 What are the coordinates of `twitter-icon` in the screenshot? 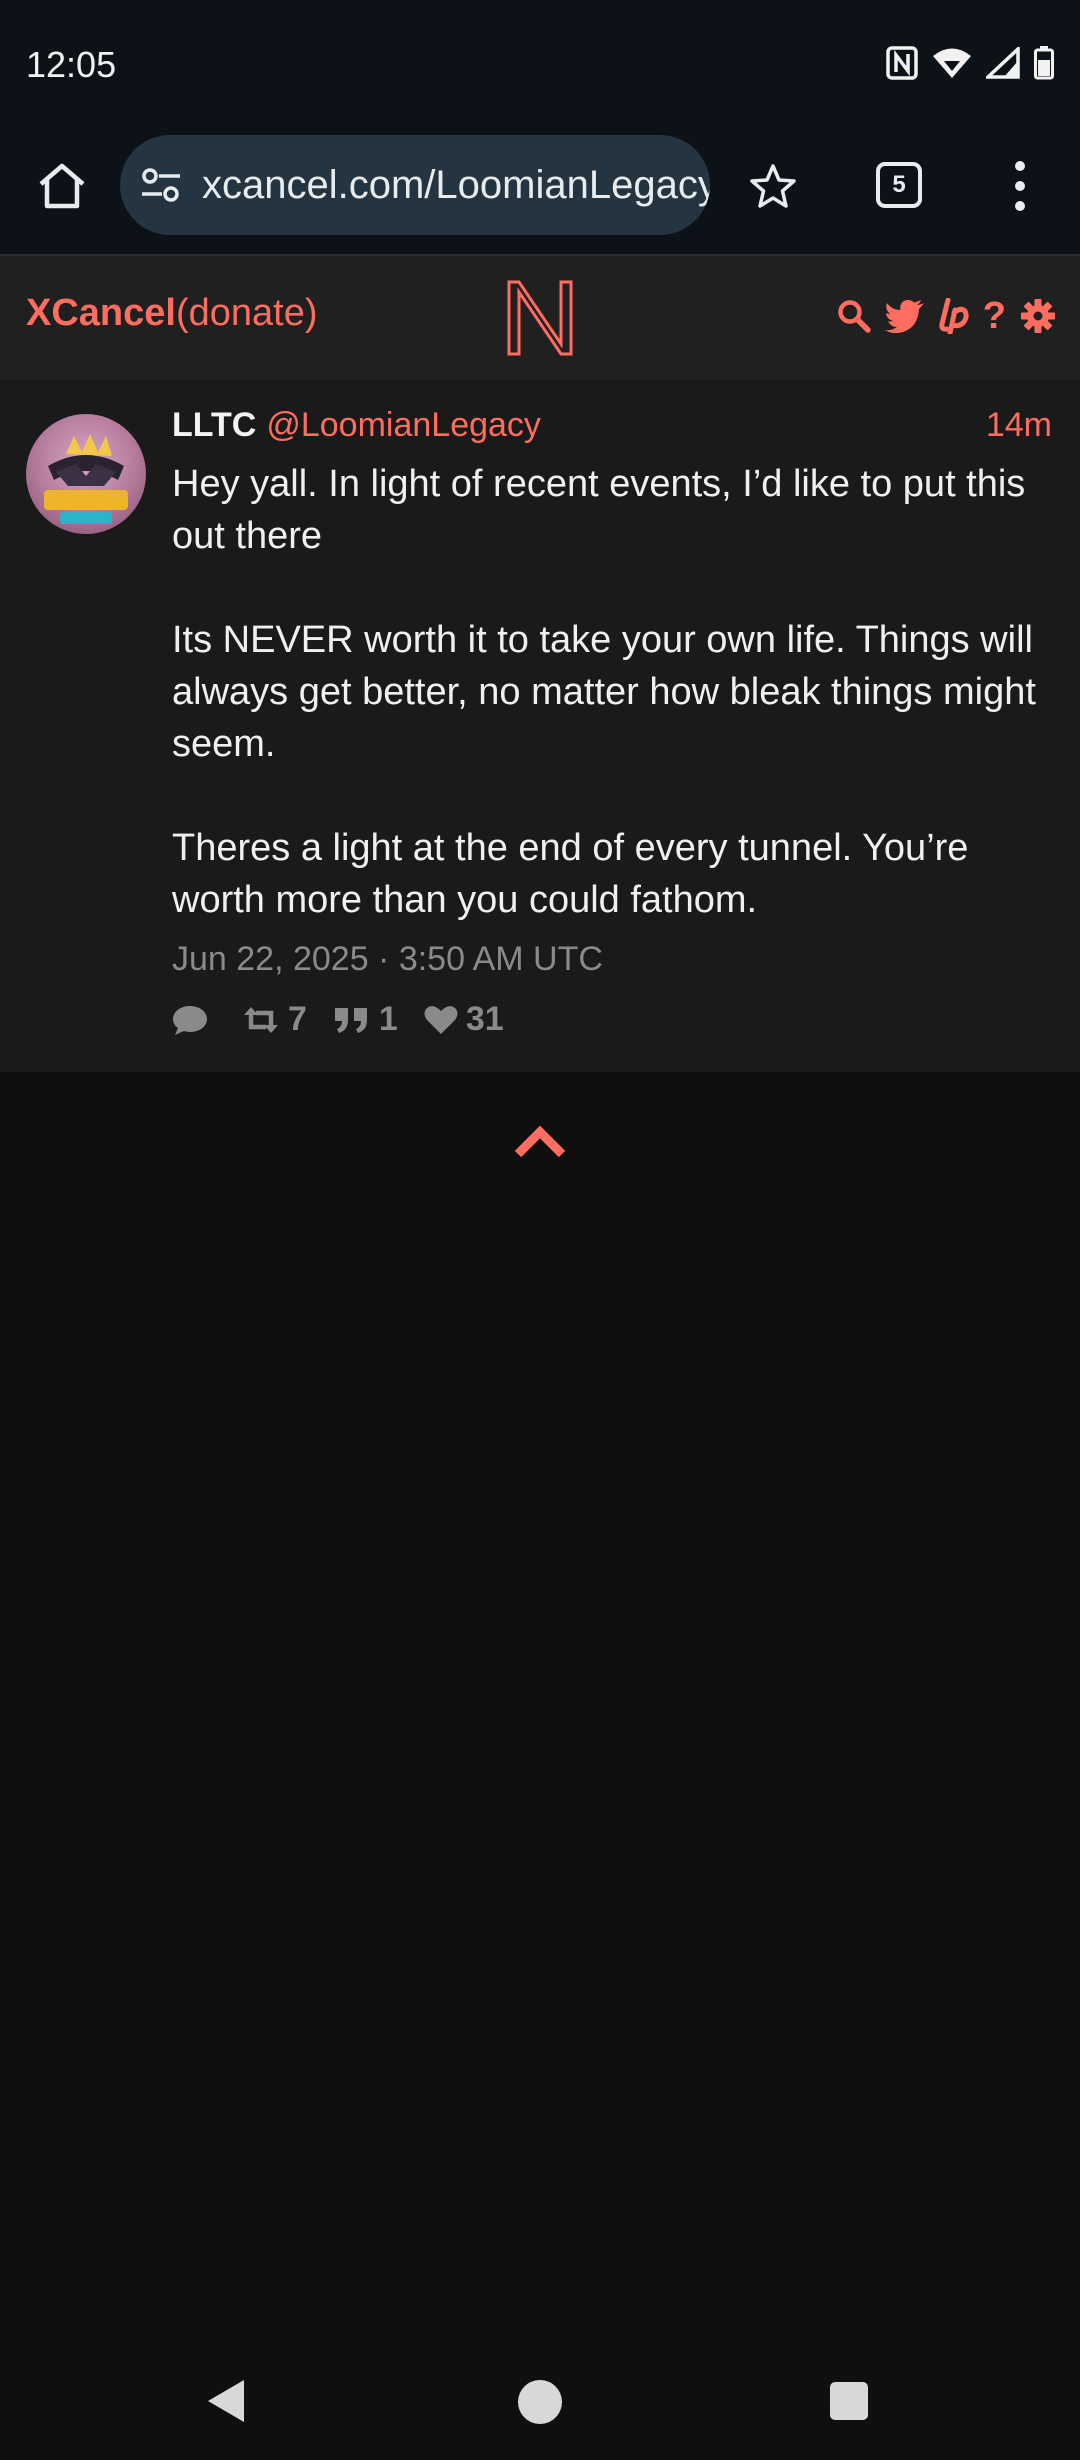 It's located at (904, 316).